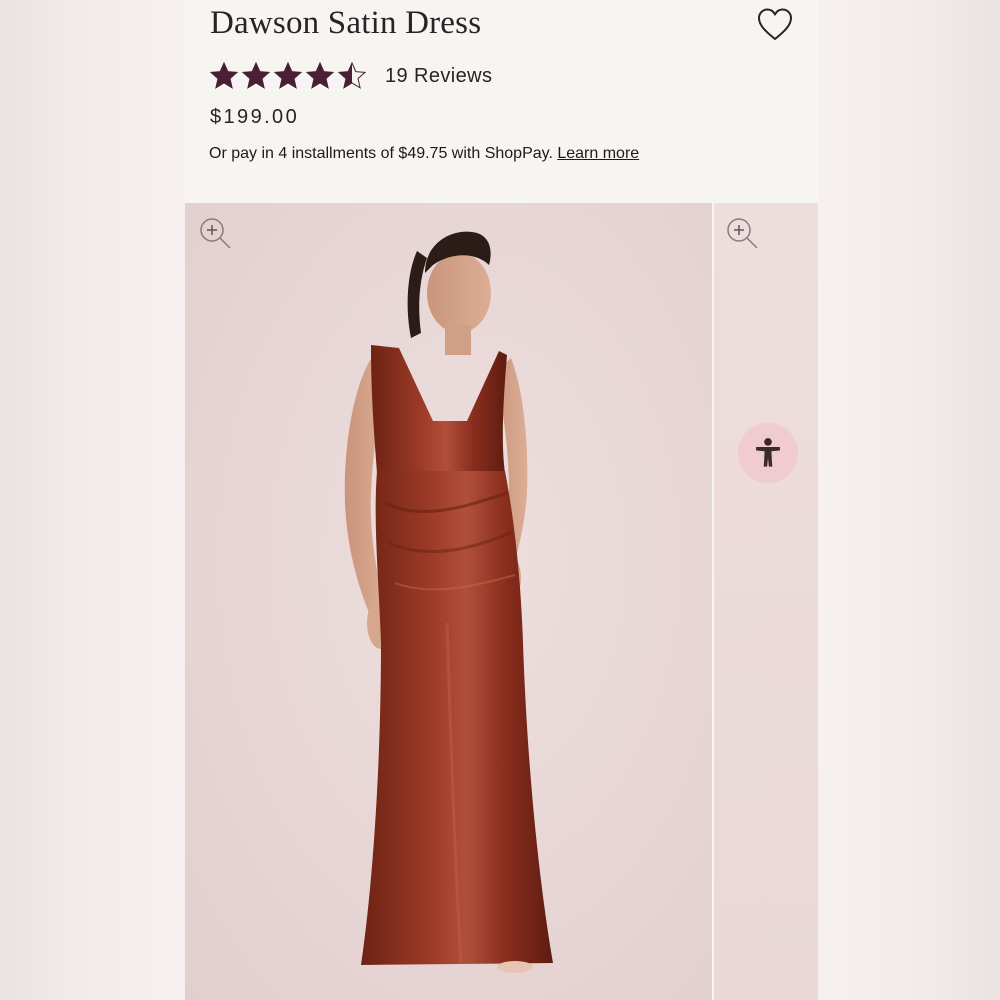 This screenshot has width=1000, height=1000. I want to click on rating-row: 19 Reviews, so click(350, 76).